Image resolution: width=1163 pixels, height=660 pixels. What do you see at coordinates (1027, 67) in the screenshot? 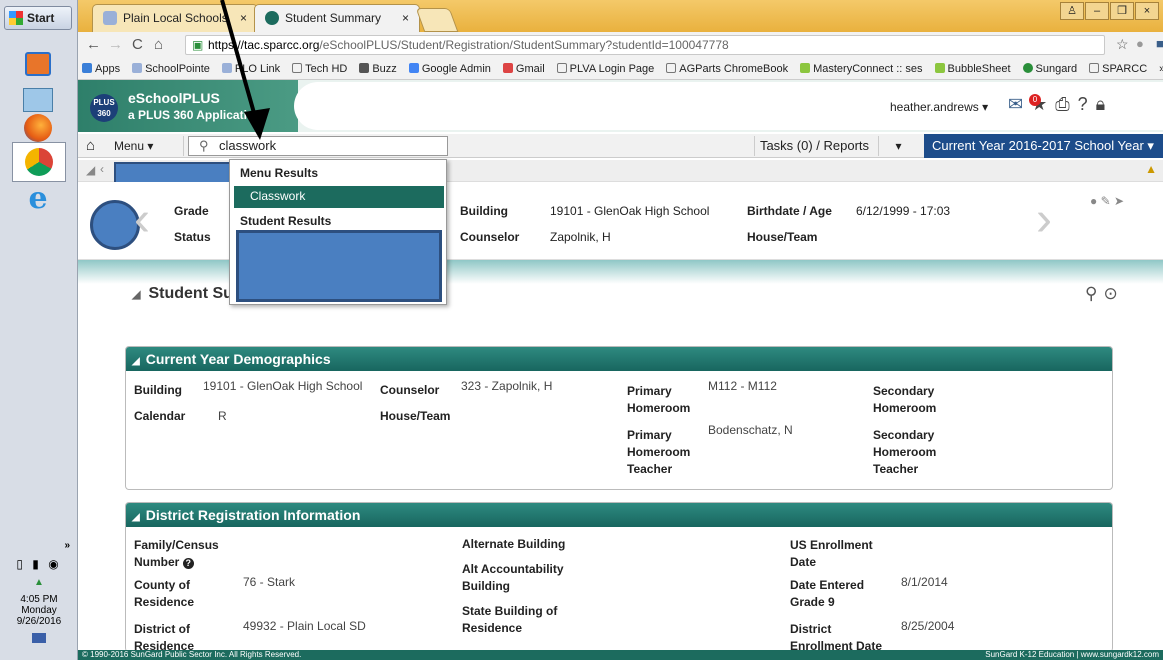
I see `sungard-icon` at bounding box center [1027, 67].